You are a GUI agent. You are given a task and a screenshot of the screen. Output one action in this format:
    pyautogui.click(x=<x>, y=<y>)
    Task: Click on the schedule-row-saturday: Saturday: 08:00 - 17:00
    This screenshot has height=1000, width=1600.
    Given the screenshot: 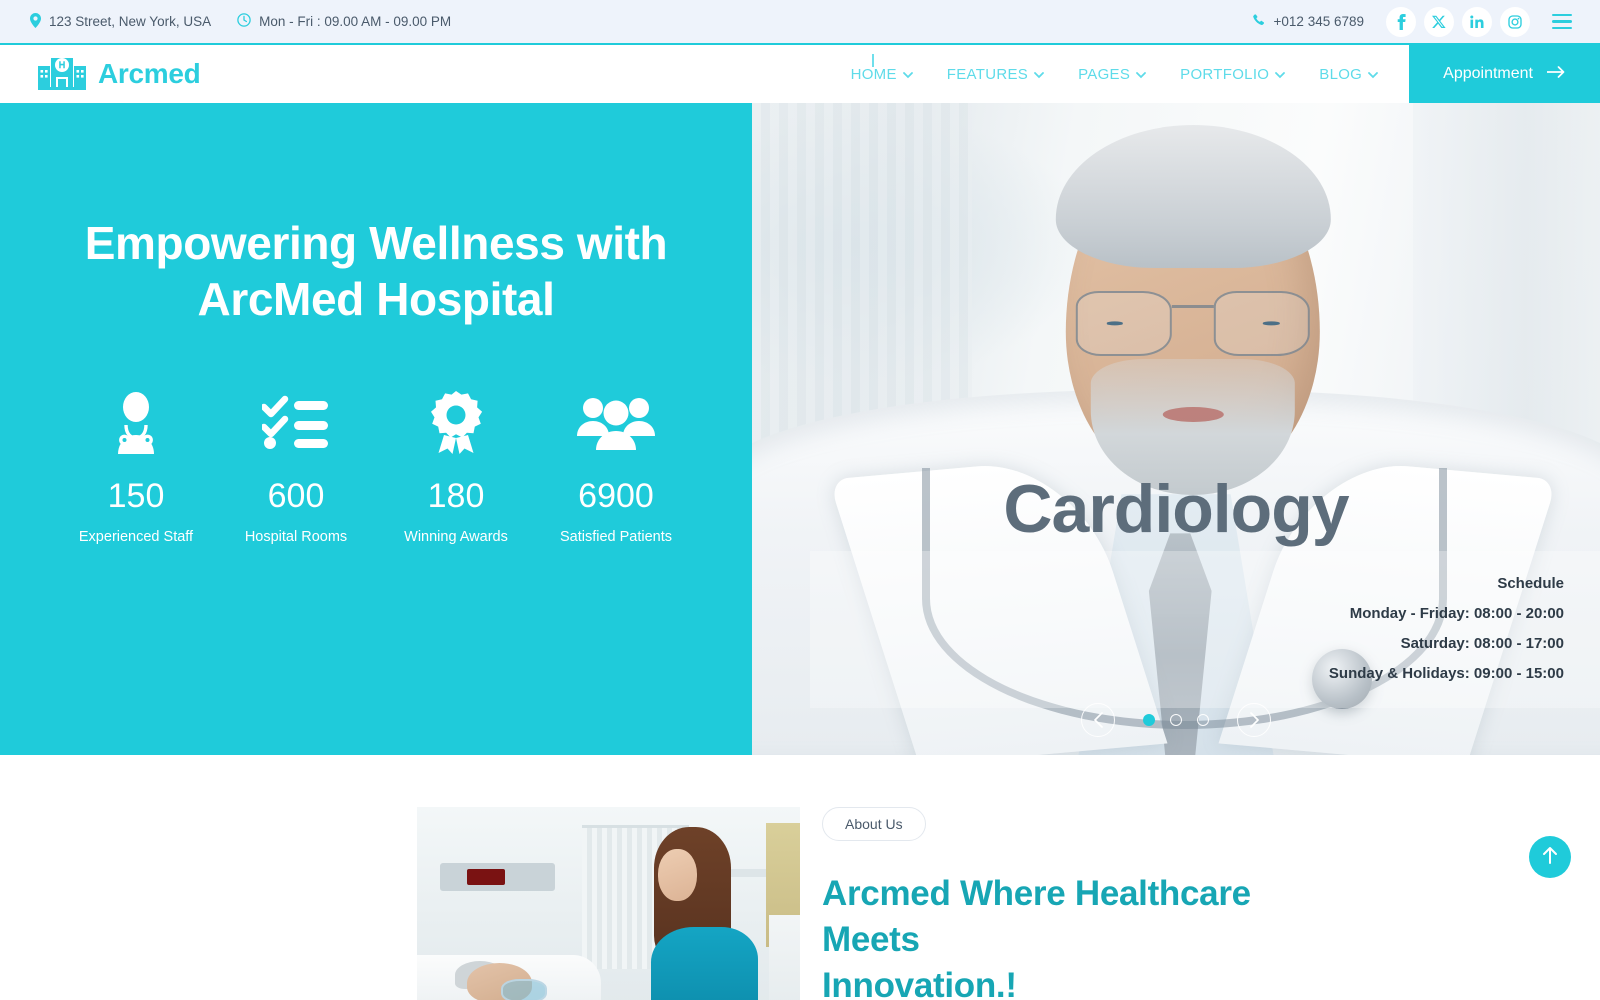 What is the action you would take?
    pyautogui.click(x=1482, y=643)
    